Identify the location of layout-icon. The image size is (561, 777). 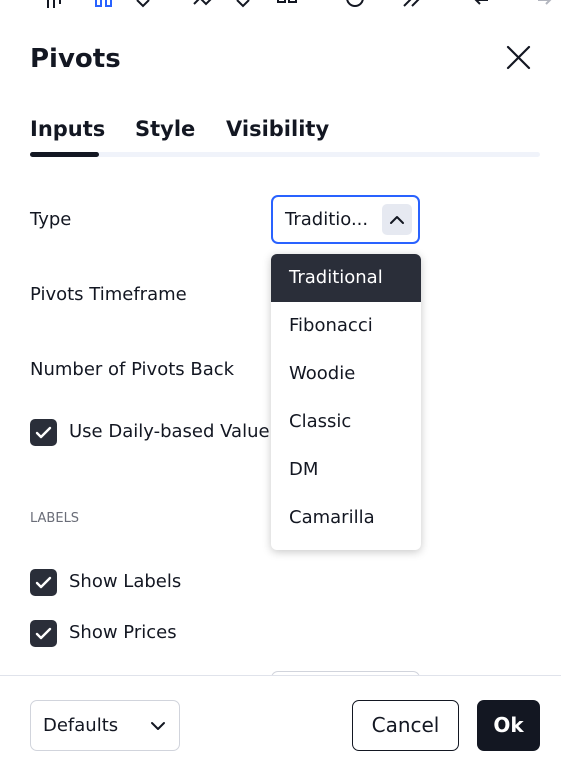
(287, 6).